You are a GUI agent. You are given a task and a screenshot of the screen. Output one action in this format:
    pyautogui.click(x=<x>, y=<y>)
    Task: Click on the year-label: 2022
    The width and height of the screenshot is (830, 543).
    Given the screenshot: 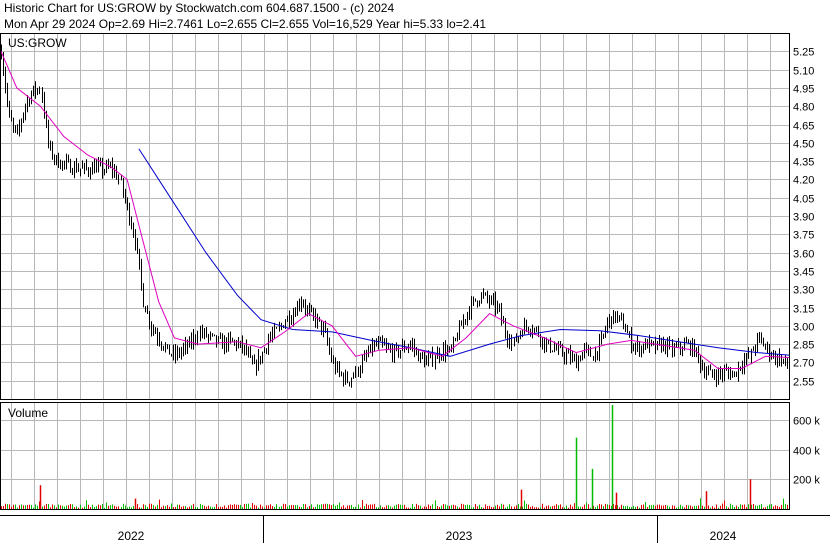 What is the action you would take?
    pyautogui.click(x=131, y=536)
    